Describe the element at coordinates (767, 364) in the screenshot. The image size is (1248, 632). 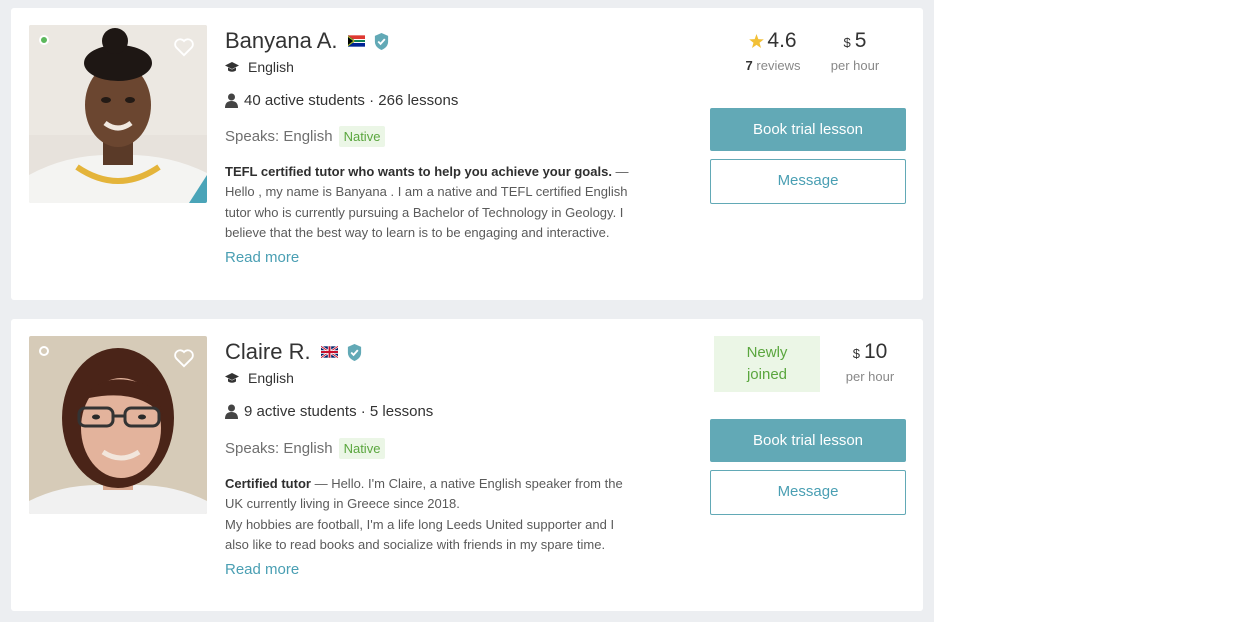
I see `newly-joined-badge: Newly joined` at that location.